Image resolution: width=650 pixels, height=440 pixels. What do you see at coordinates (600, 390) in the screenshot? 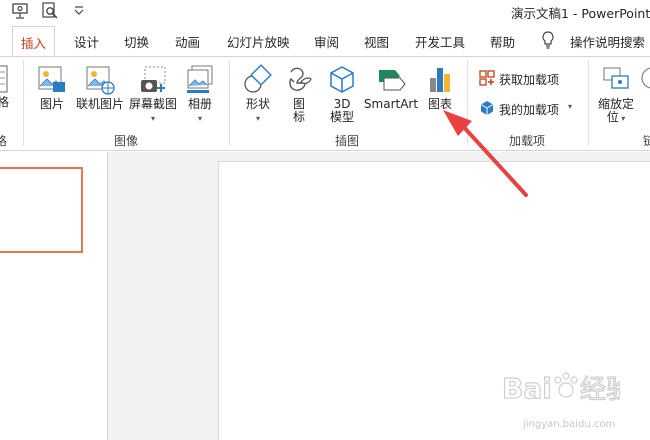
I see `svg-text: 经验` at bounding box center [600, 390].